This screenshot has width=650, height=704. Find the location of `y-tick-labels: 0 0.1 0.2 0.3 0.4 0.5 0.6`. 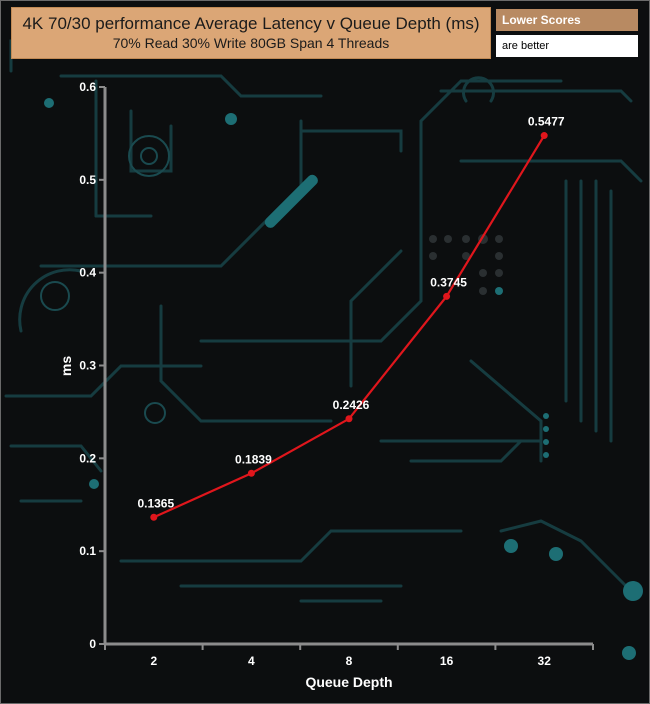

y-tick-labels: 0 0.1 0.2 0.3 0.4 0.5 0.6 is located at coordinates (87, 365).